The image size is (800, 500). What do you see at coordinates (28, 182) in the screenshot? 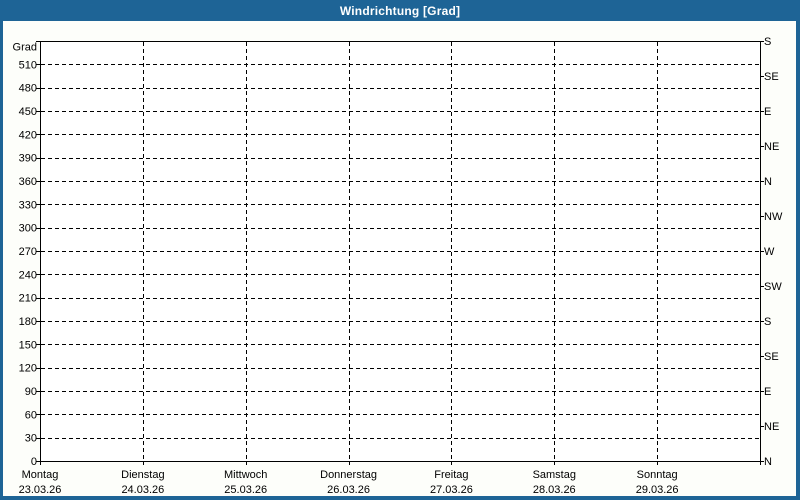
I see `y-axis-label: 360` at bounding box center [28, 182].